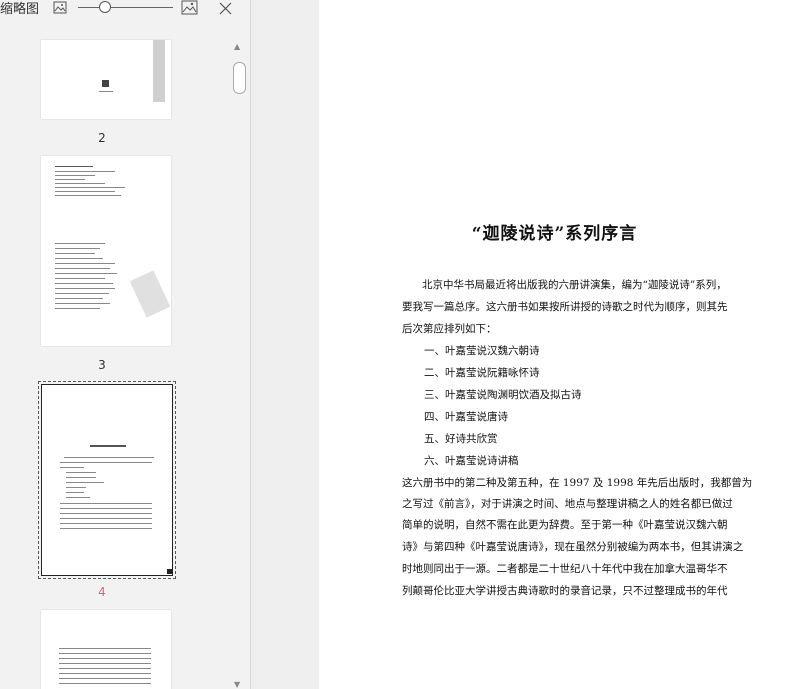  Describe the element at coordinates (565, 569) in the screenshot. I see `text-line: 时地则同出于一源。二者都是二十世纪八十年代中我在加拿大温哥华不` at that location.